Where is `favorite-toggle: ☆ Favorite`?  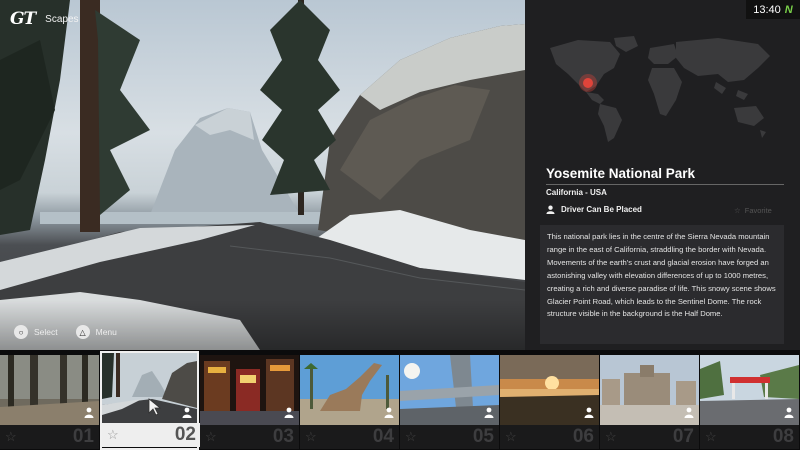
favorite-toggle: ☆ Favorite is located at coordinates (753, 210).